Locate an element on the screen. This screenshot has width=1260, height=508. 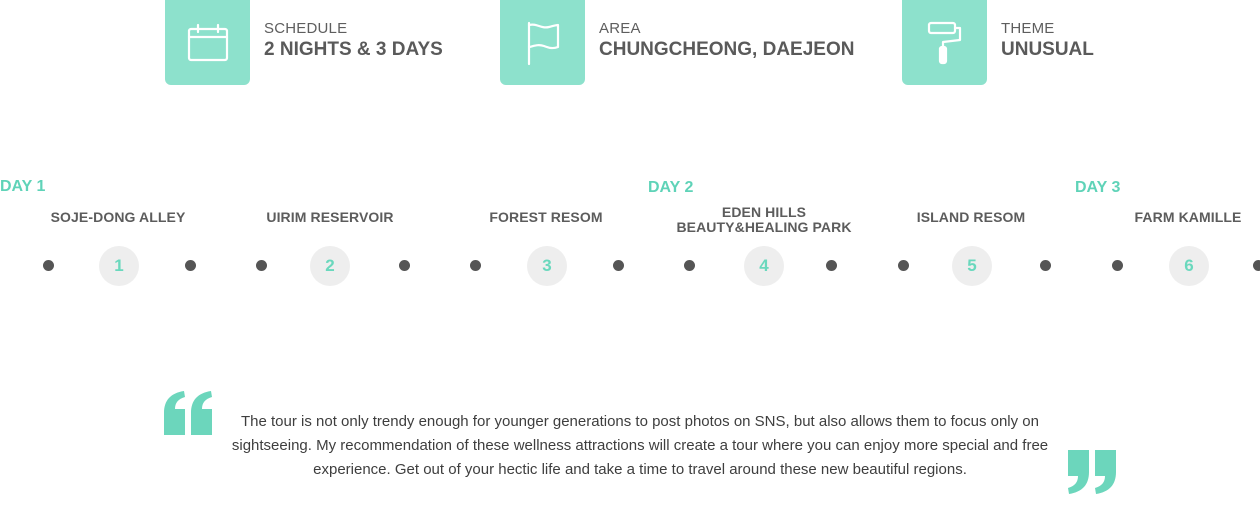
schedule-label: SCHEDULE is located at coordinates (306, 28).